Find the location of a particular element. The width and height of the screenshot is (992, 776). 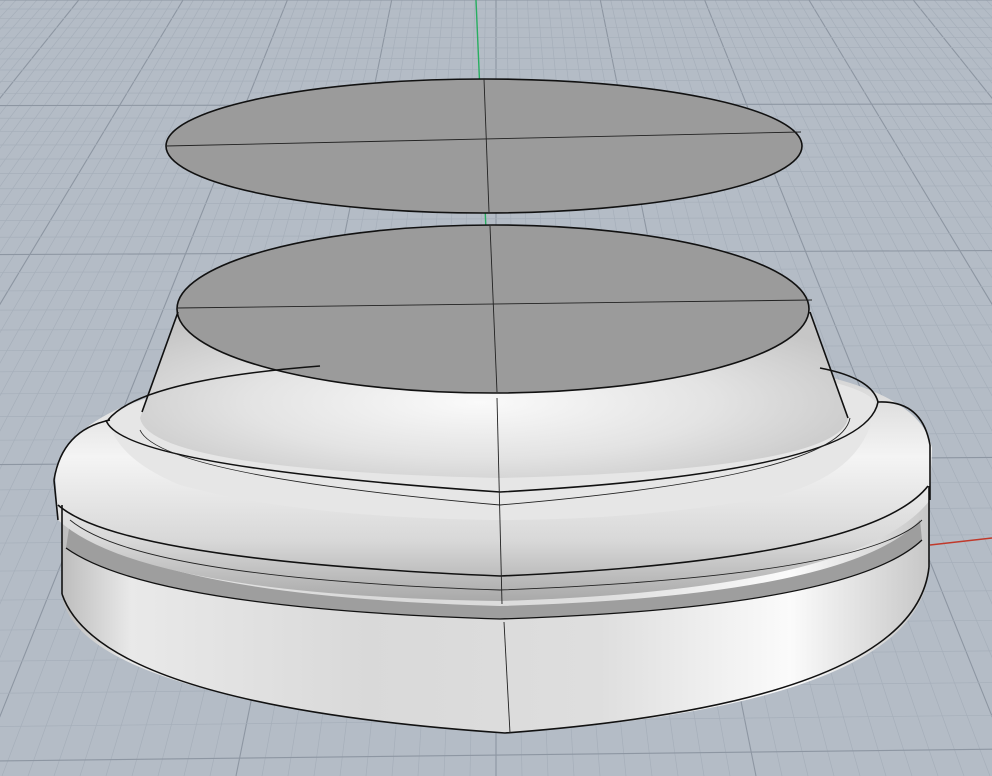

x-axis-line is located at coordinates (960, 541).